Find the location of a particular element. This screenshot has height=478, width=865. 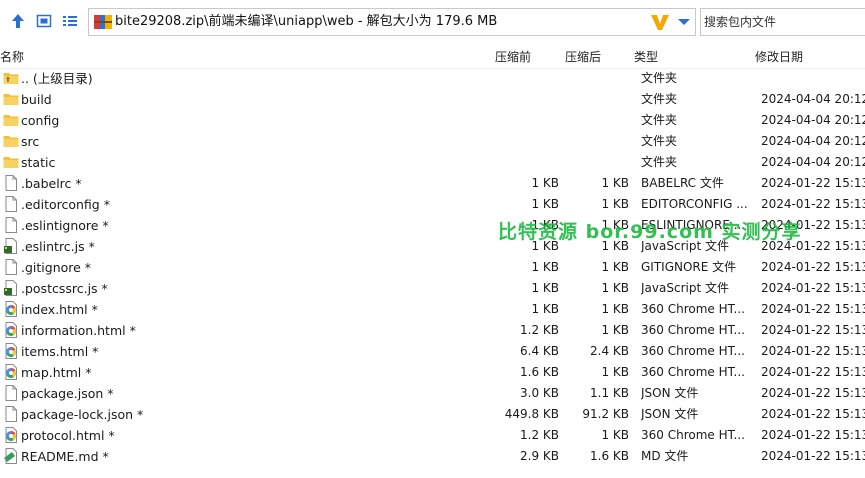

column-packed-header: 压缩后 is located at coordinates (583, 57).